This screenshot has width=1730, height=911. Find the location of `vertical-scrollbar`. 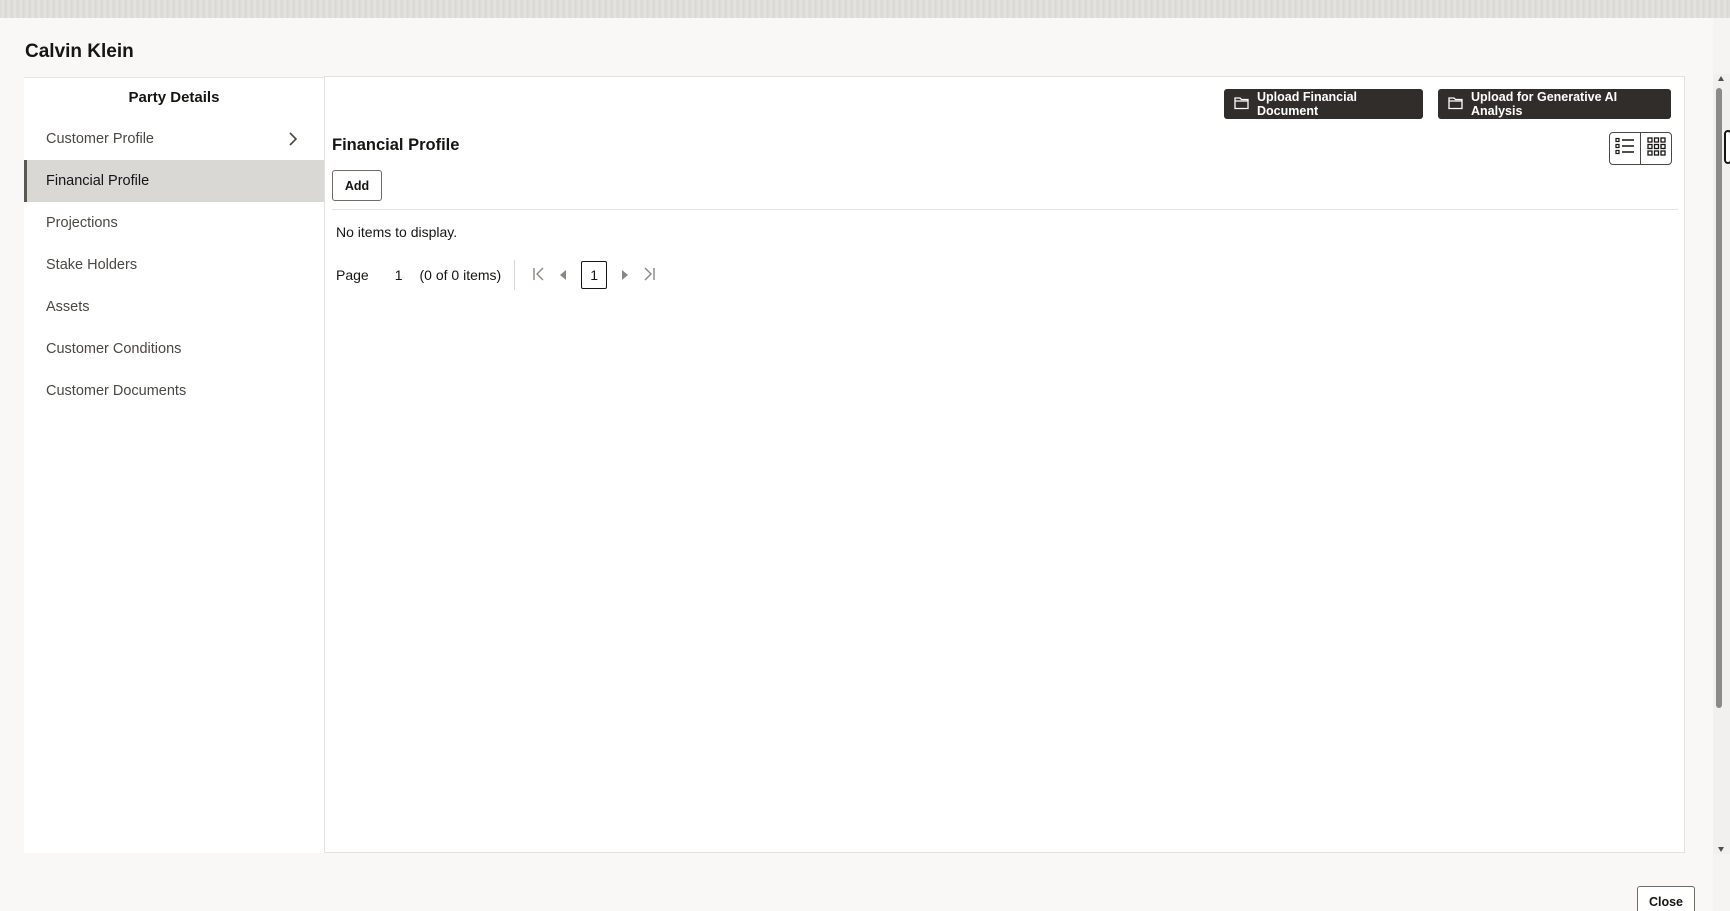

vertical-scrollbar is located at coordinates (1721, 464).